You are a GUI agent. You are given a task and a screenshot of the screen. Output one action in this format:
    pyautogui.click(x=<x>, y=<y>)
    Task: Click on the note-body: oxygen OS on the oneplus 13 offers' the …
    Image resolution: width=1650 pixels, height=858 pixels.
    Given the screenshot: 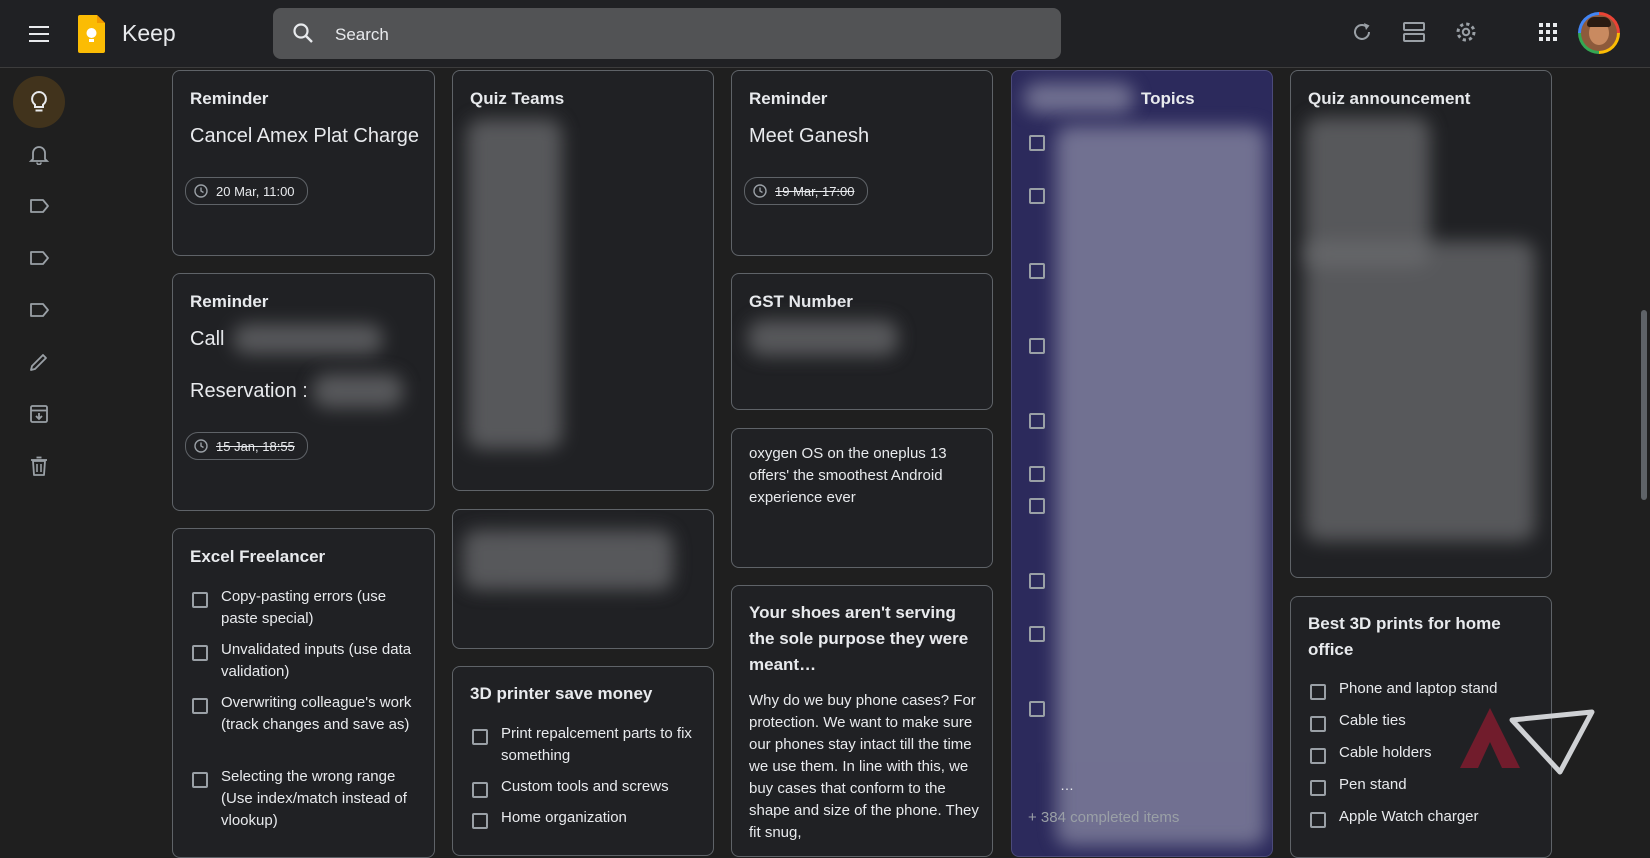 What is the action you would take?
    pyautogui.click(x=848, y=475)
    